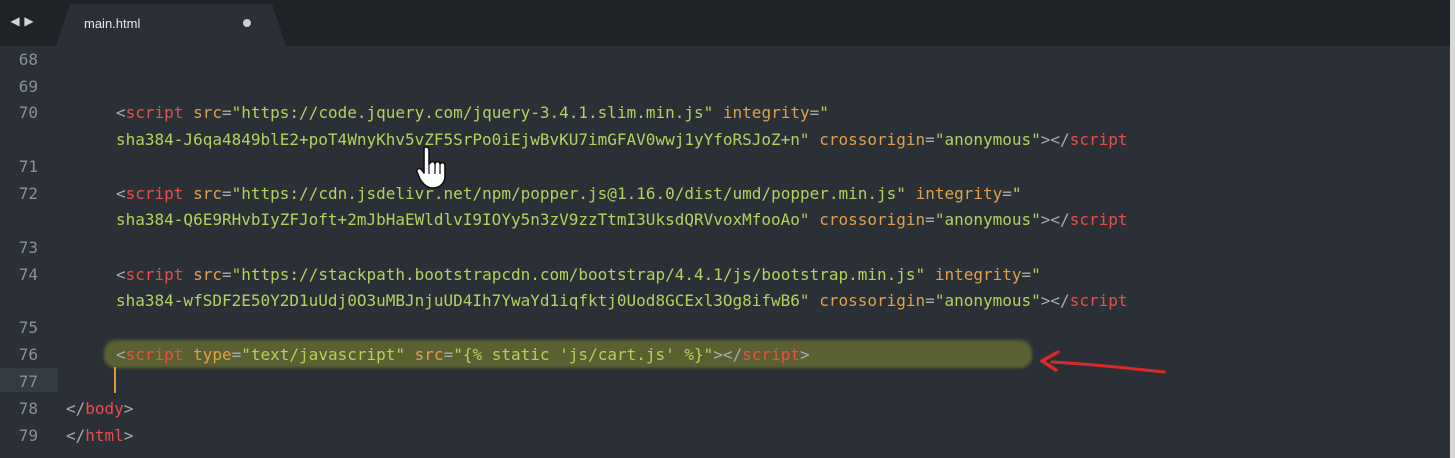 This screenshot has width=1455, height=458. Describe the element at coordinates (28, 274) in the screenshot. I see `line-number: 74` at that location.